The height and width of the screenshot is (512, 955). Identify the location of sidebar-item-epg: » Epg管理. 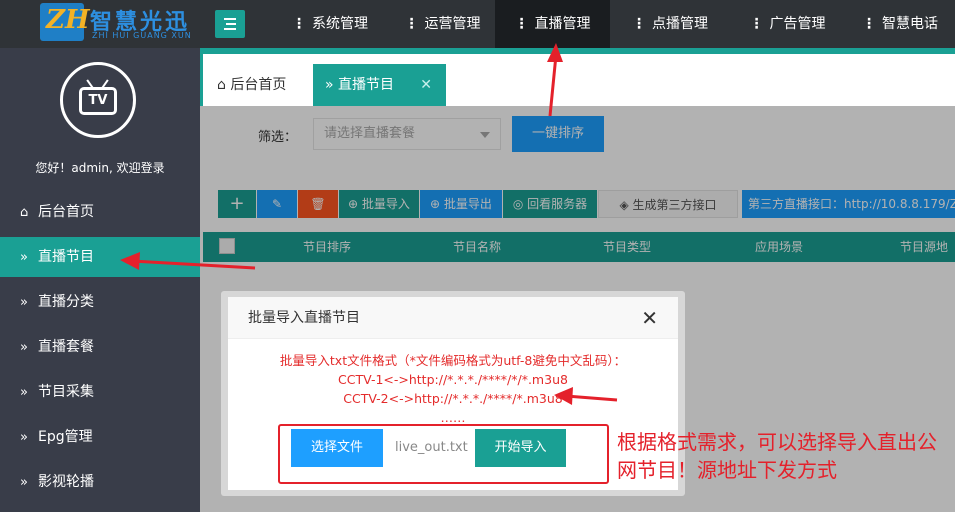
(100, 437).